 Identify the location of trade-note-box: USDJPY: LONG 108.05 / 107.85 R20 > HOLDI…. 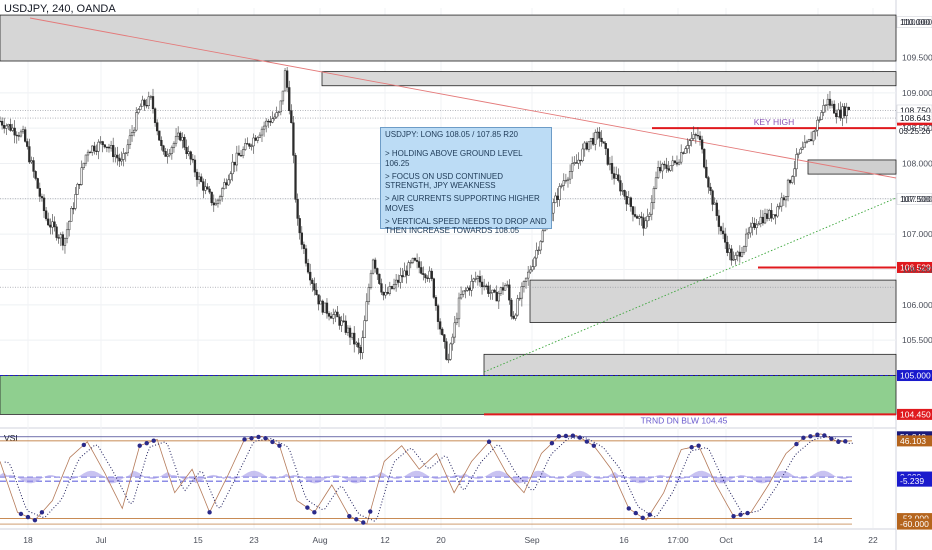
(466, 181).